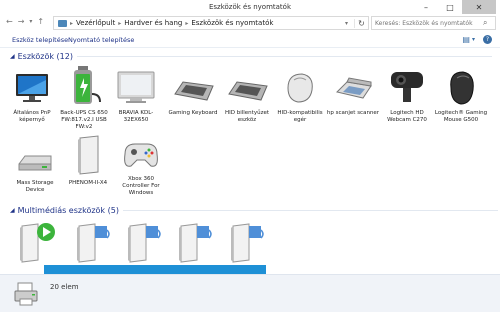 This screenshot has width=500, height=312. Describe the element at coordinates (88, 155) in the screenshot. I see `computer-icon` at that location.